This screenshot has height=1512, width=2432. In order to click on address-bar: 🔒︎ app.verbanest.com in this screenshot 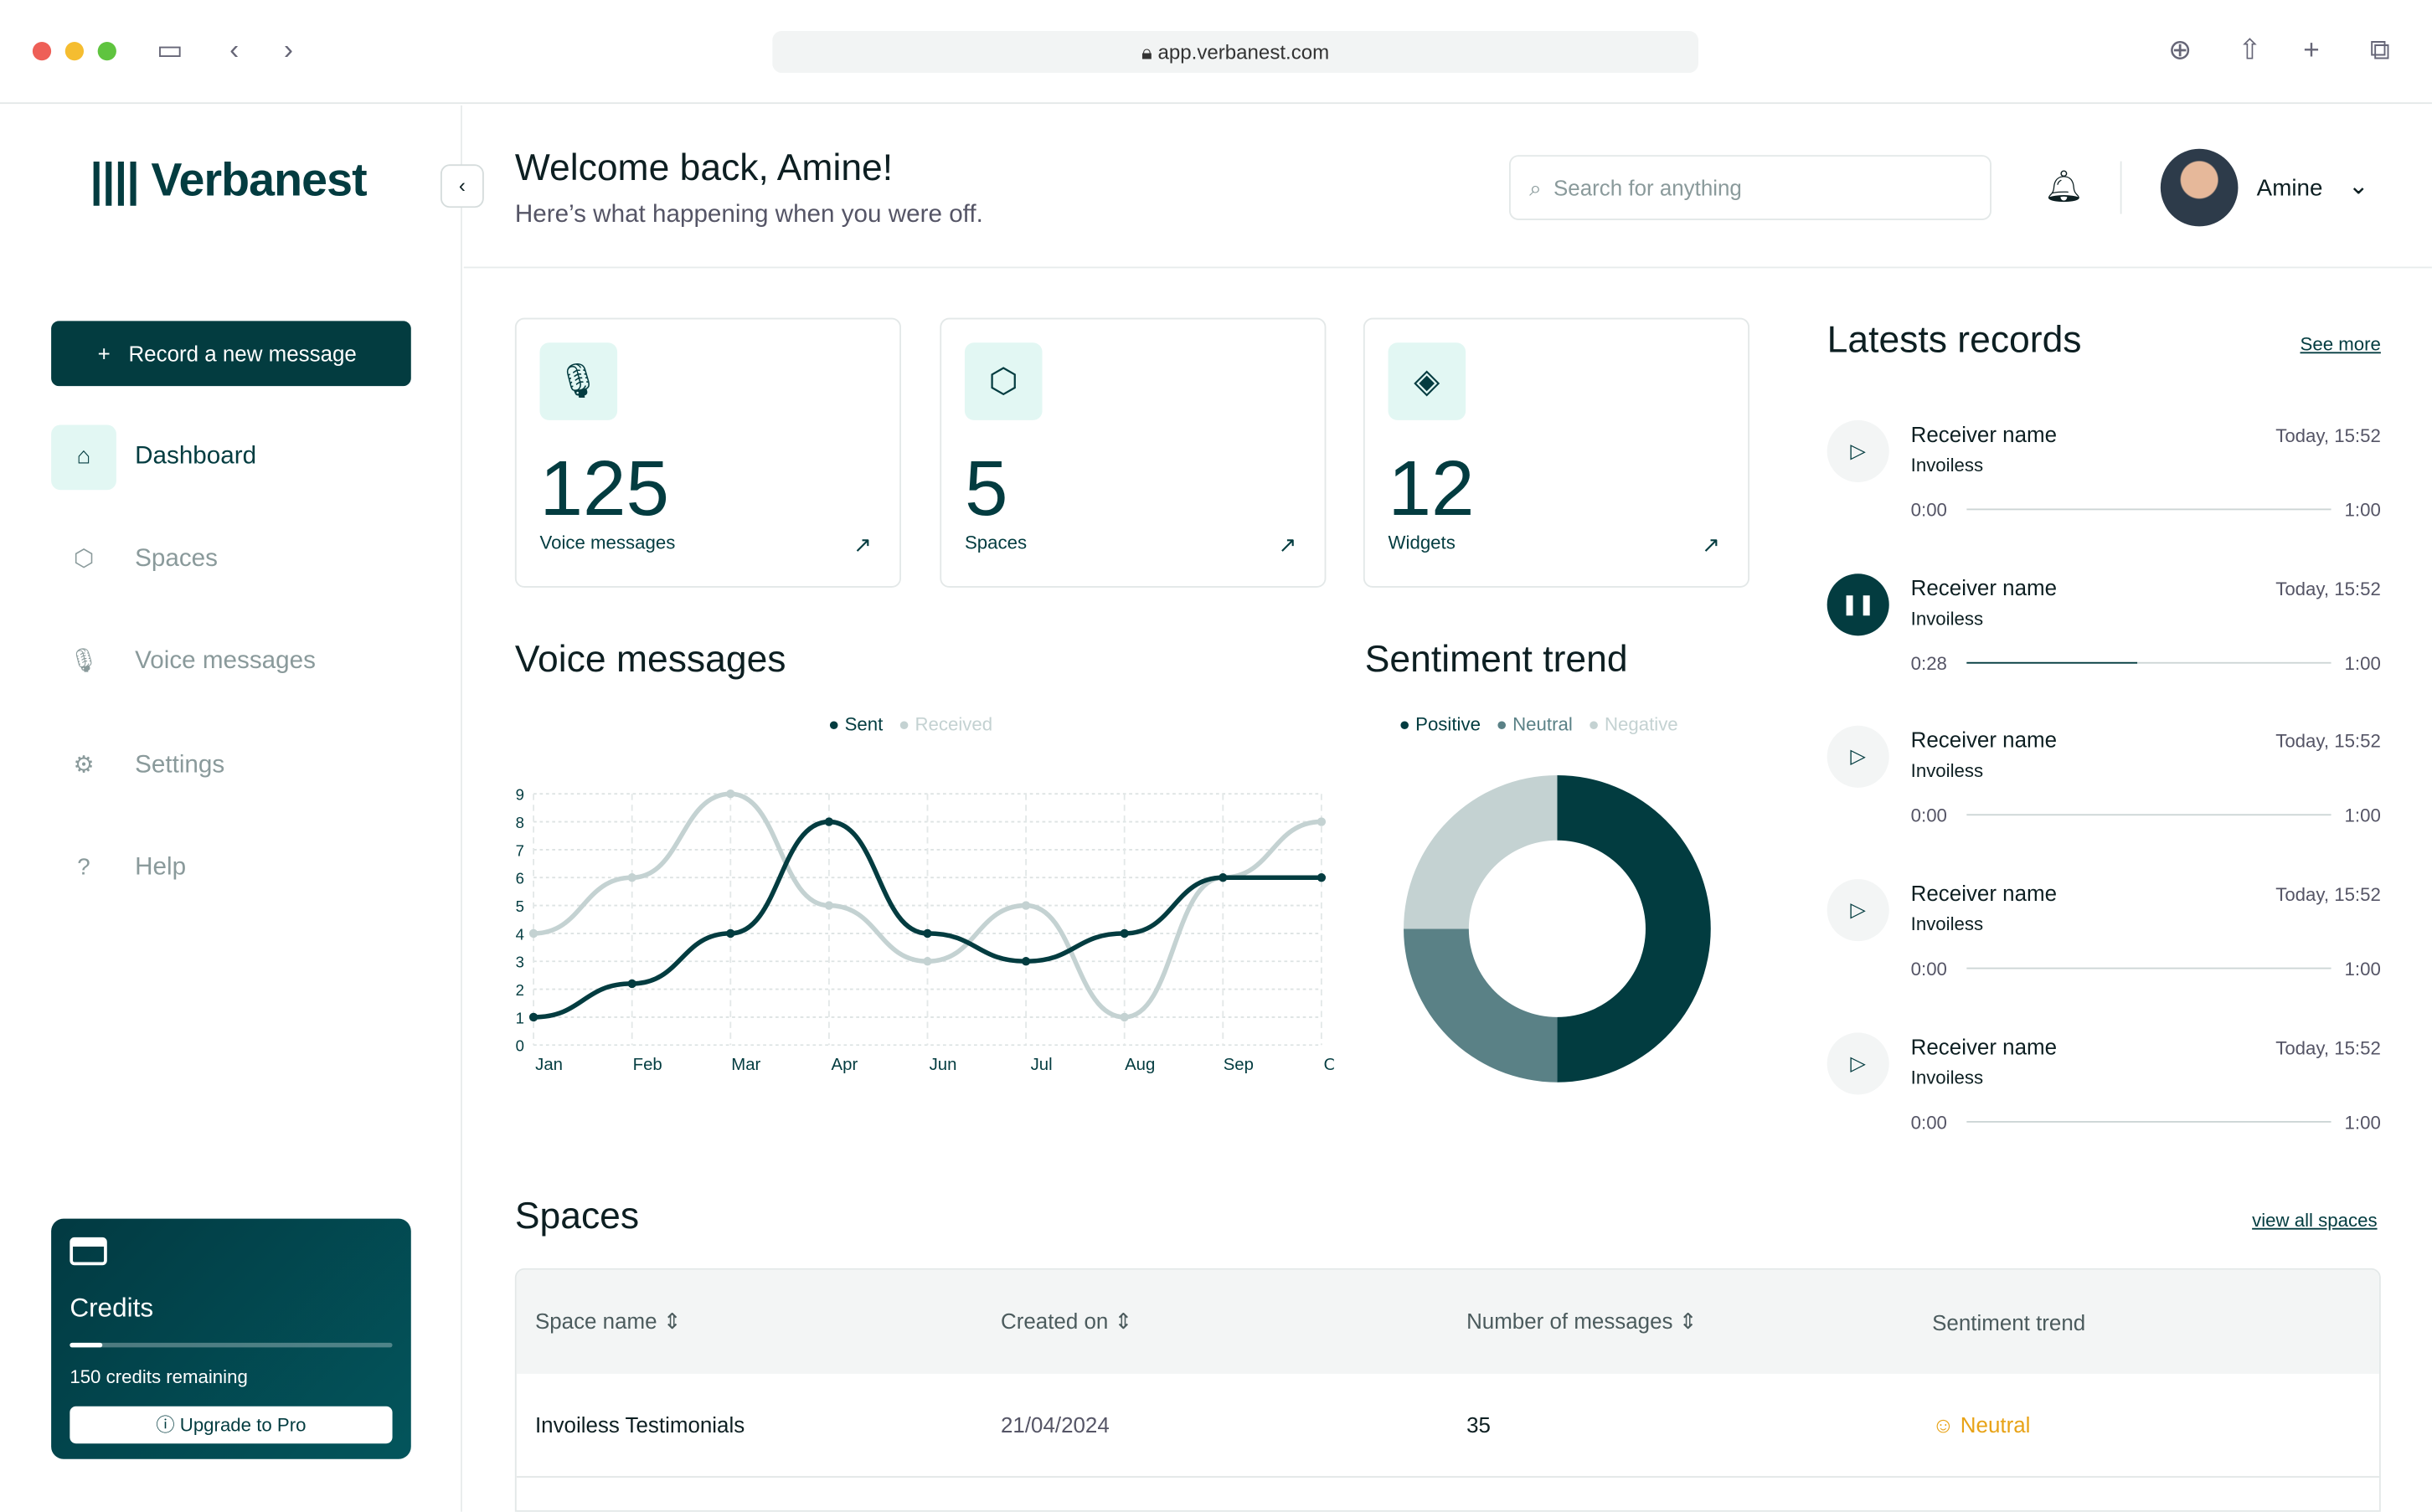, I will do `click(1235, 52)`.